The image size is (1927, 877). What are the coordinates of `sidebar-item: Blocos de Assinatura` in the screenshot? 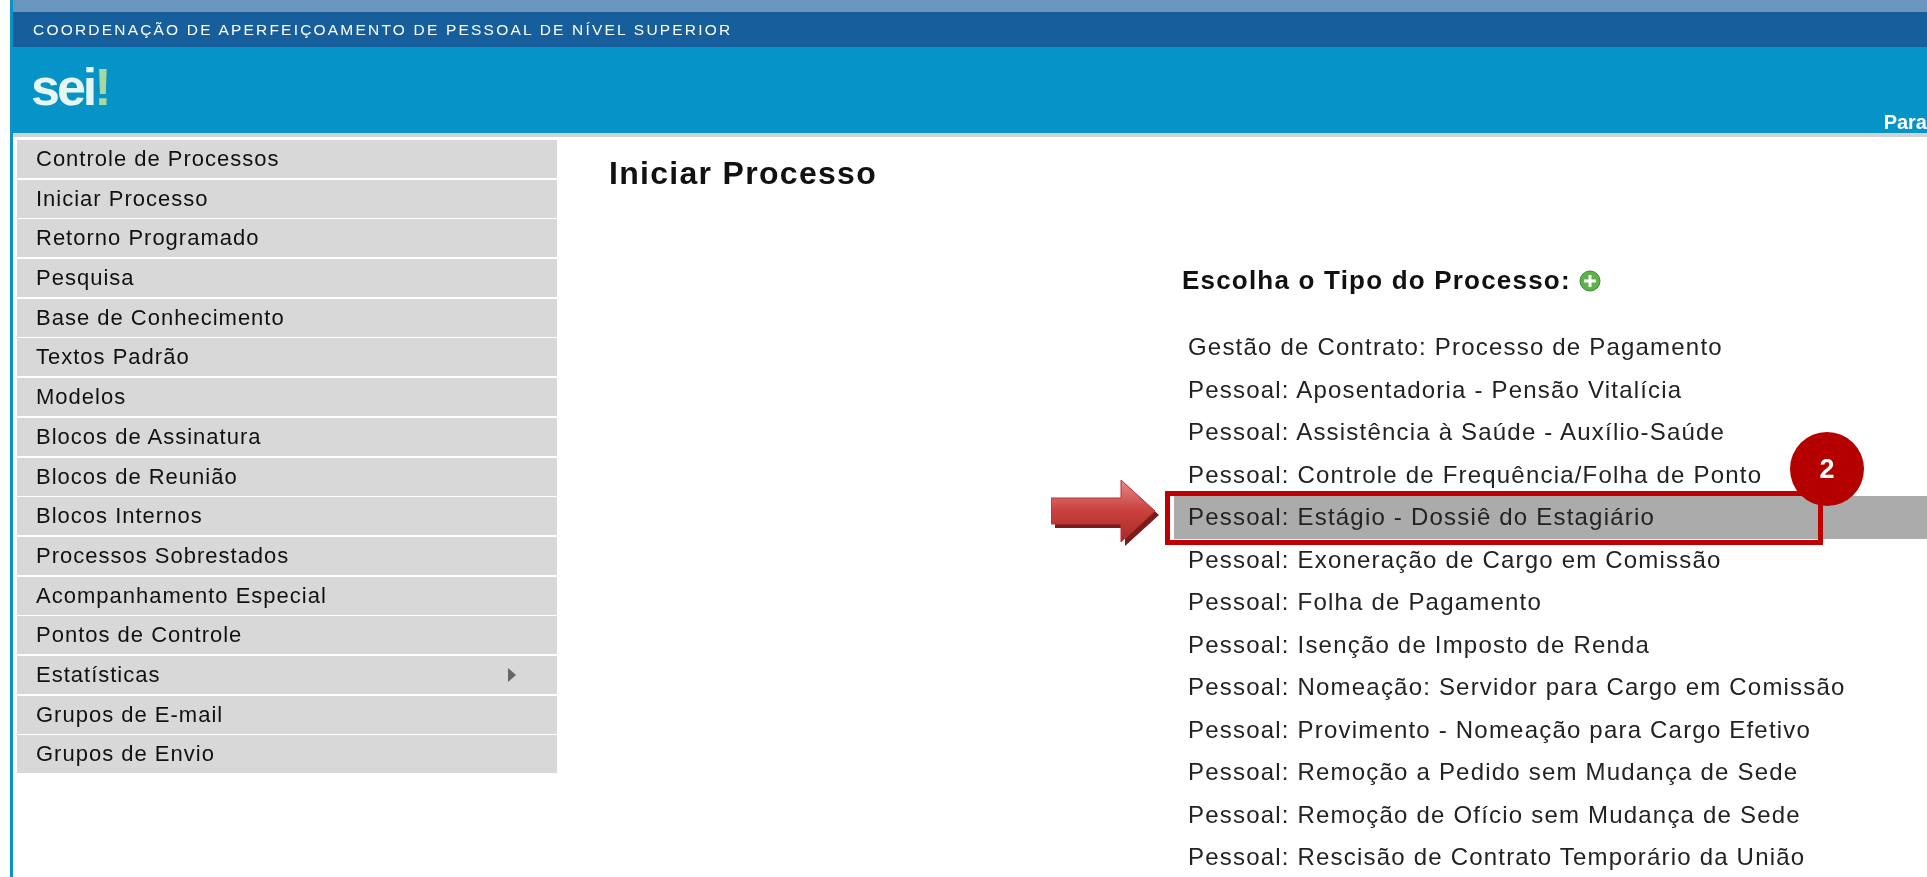 It's located at (287, 436).